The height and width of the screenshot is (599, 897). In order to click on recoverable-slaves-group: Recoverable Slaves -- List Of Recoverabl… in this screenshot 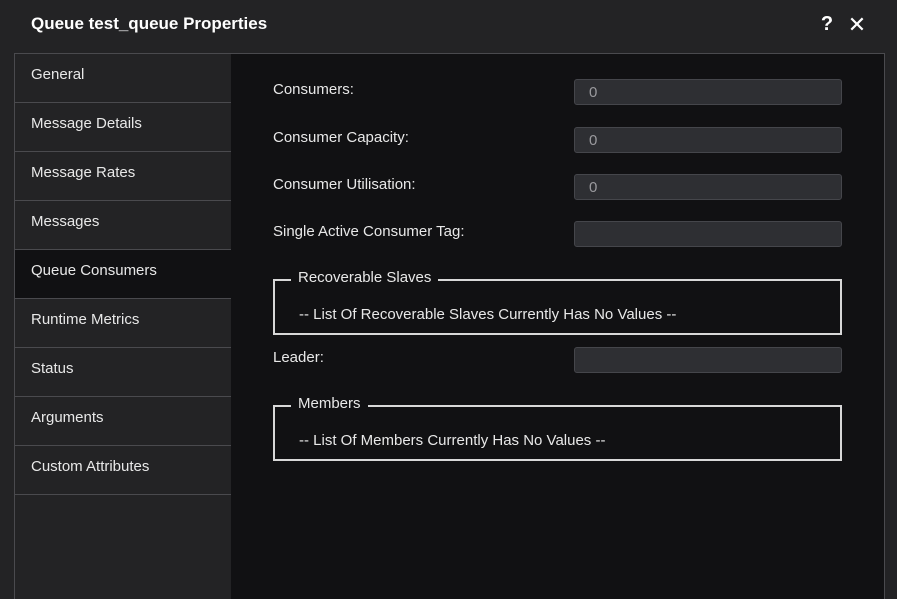, I will do `click(557, 302)`.